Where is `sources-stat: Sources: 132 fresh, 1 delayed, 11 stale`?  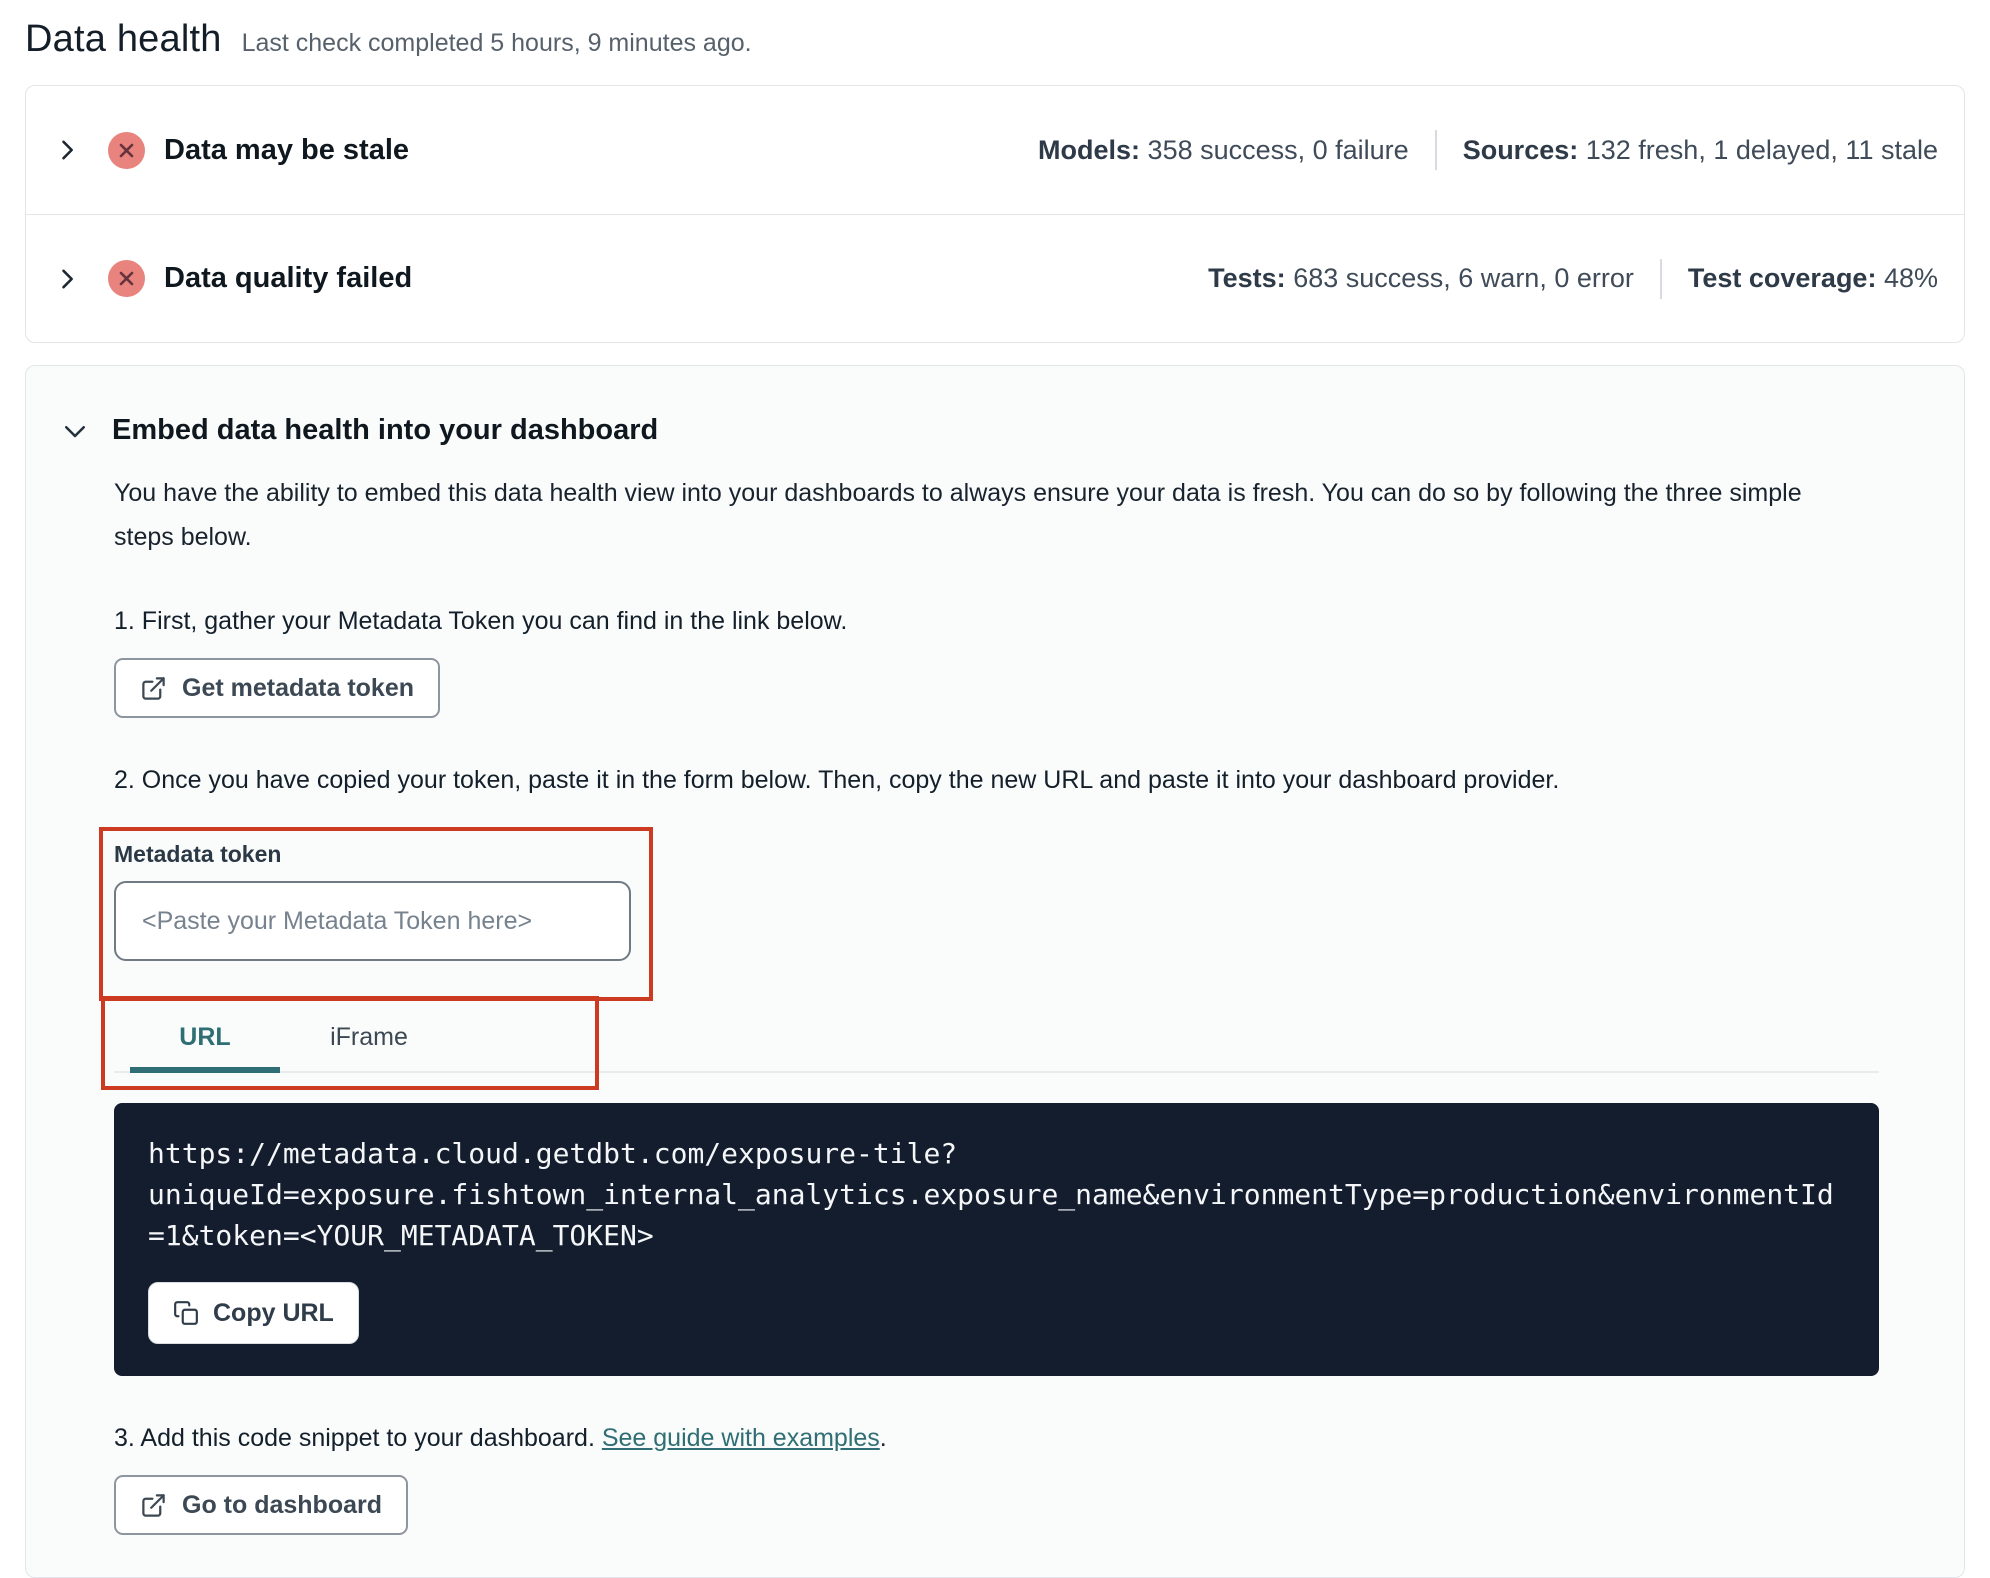
sources-stat: Sources: 132 fresh, 1 delayed, 11 stale is located at coordinates (1700, 150).